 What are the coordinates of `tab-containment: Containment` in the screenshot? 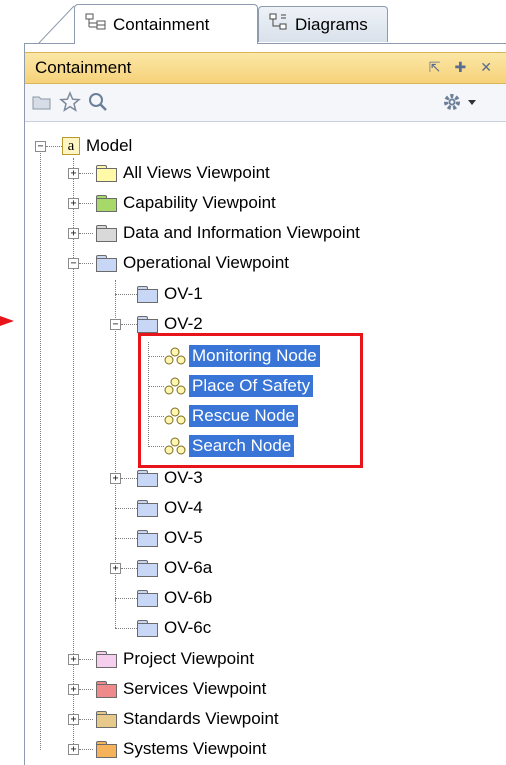 It's located at (166, 24).